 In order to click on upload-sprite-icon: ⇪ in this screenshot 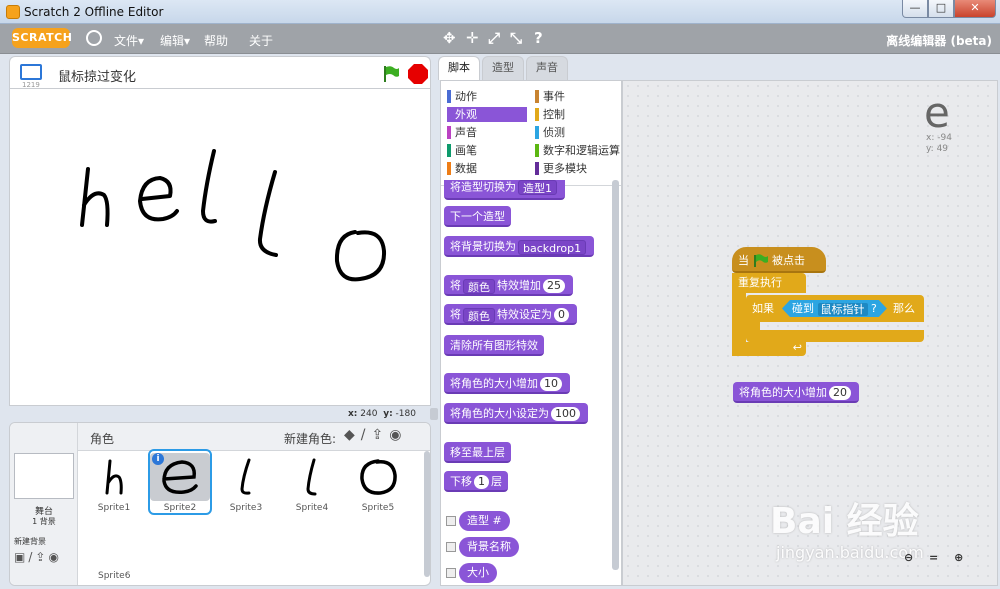, I will do `click(381, 435)`.